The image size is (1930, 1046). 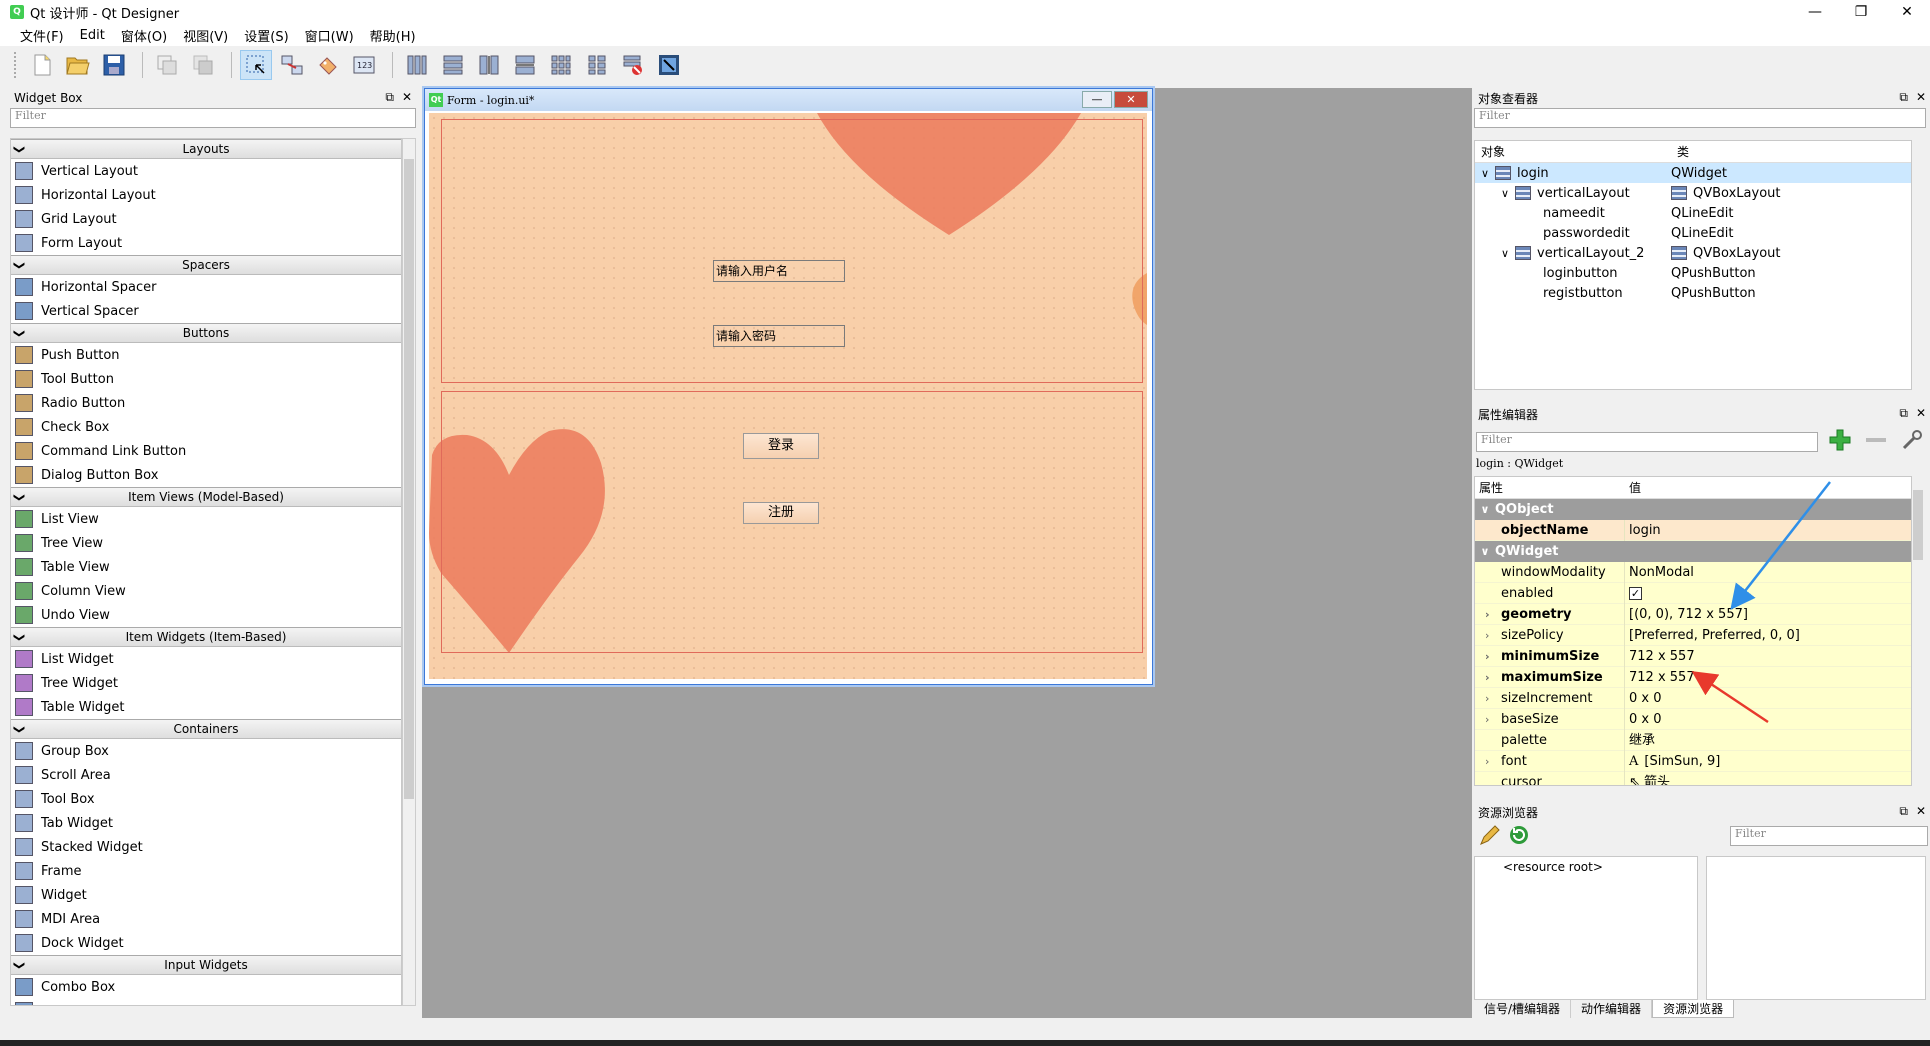 What do you see at coordinates (489, 65) in the screenshot?
I see `layout-h-splitter-icon` at bounding box center [489, 65].